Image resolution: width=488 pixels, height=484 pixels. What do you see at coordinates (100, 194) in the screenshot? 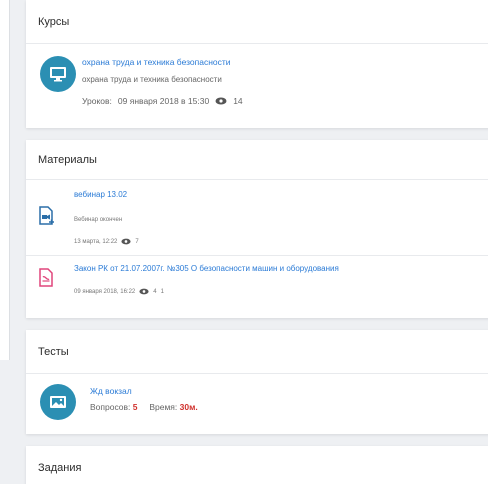
I see `material-title-link: вебинар 13.02` at bounding box center [100, 194].